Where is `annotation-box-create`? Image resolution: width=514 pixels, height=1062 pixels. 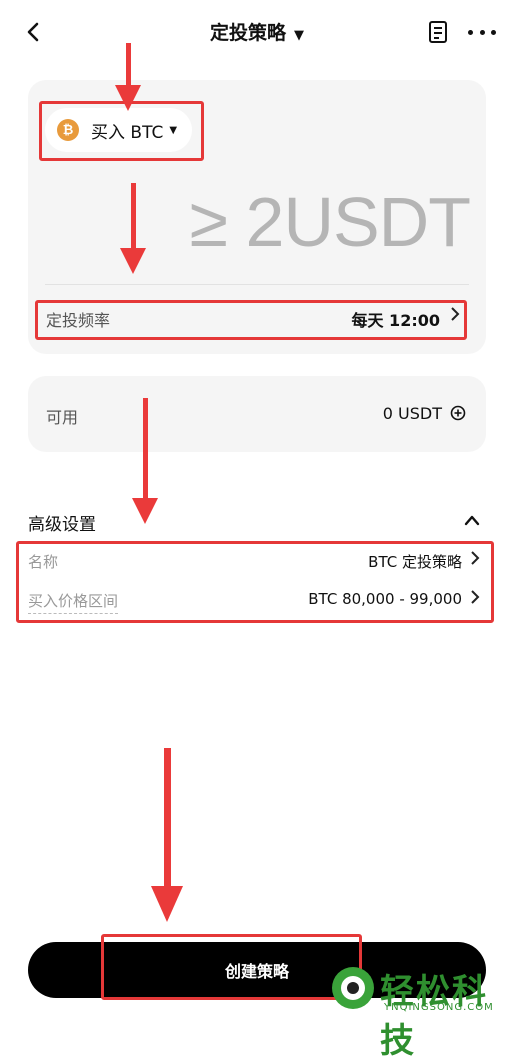 annotation-box-create is located at coordinates (231, 967).